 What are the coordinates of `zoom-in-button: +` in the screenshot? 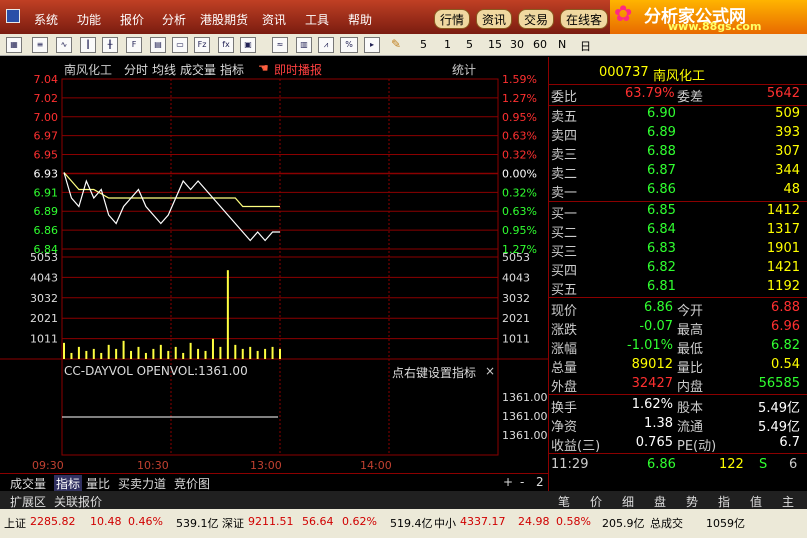 It's located at (508, 482).